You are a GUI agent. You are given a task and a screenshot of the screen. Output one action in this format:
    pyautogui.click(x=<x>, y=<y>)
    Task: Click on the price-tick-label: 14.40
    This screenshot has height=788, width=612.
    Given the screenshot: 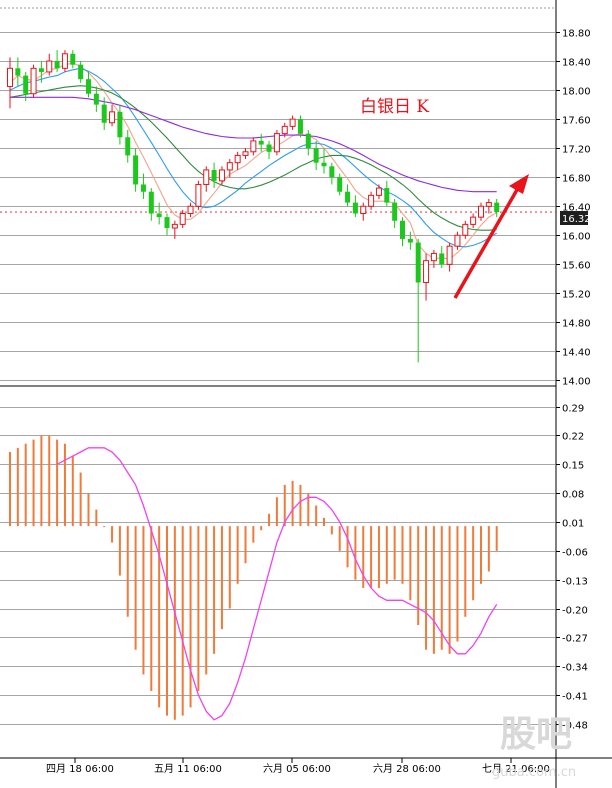 What is the action you would take?
    pyautogui.click(x=576, y=353)
    